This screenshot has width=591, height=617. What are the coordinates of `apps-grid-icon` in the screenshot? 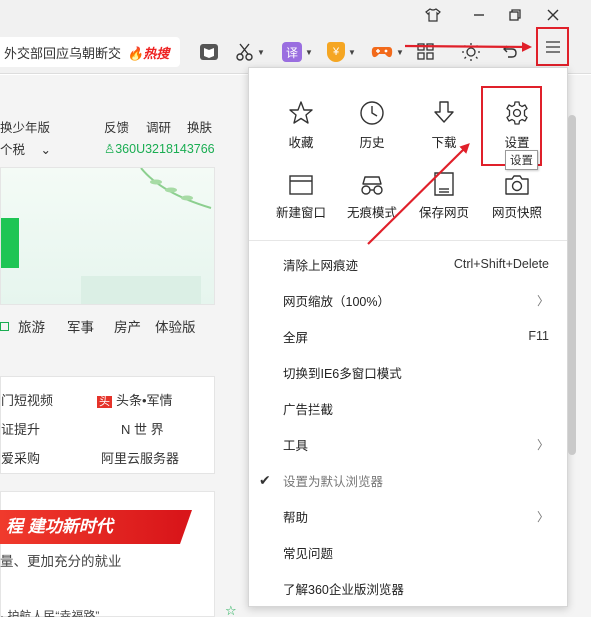 It's located at (426, 52).